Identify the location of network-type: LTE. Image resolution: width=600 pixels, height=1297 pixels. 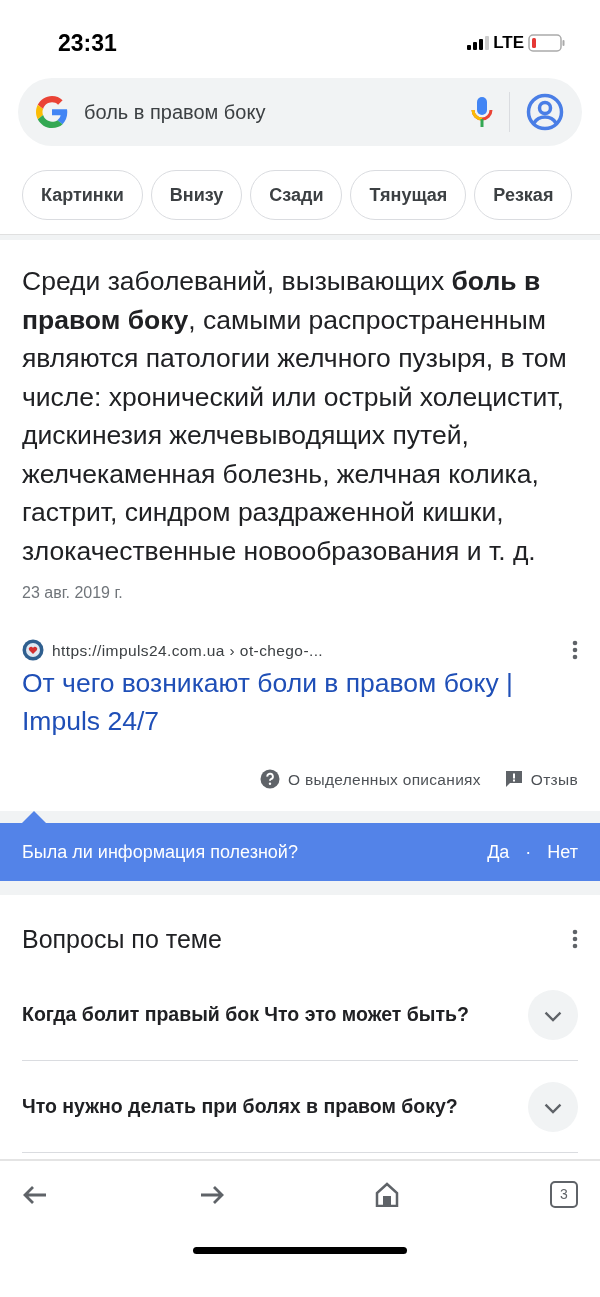
(508, 43).